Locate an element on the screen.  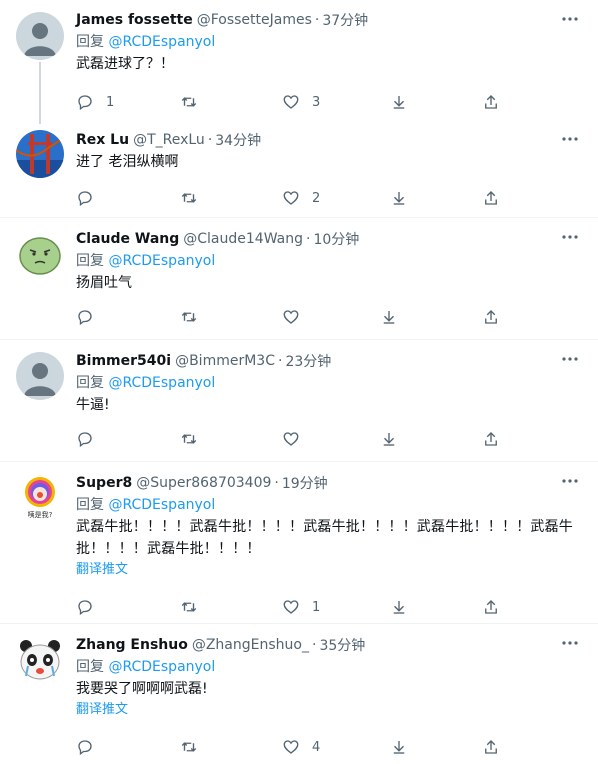
tweet: Rex Lu @T_RexLu · 34分钟 进了 老泪纵横啊 2 is located at coordinates (299, 169).